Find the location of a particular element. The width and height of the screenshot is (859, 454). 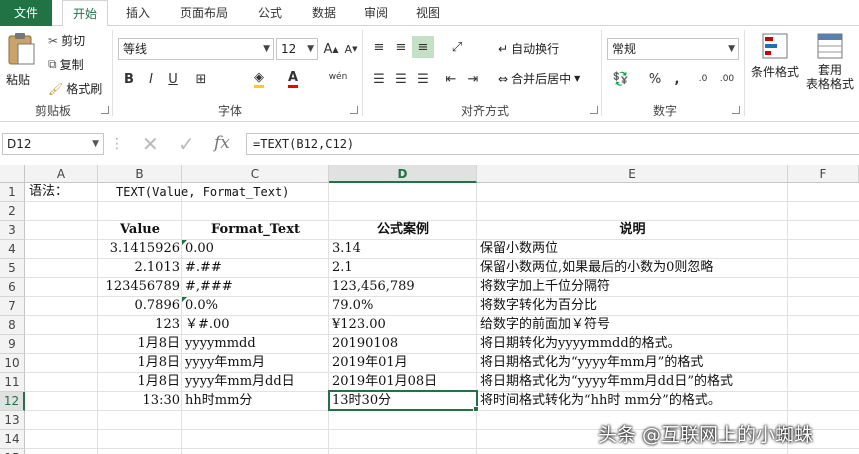

tab-file: 文件 is located at coordinates (26, 13).